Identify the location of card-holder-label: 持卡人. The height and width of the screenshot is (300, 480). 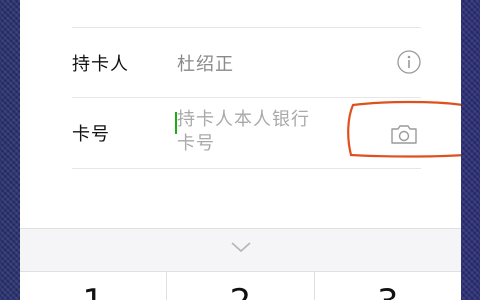
(100, 64).